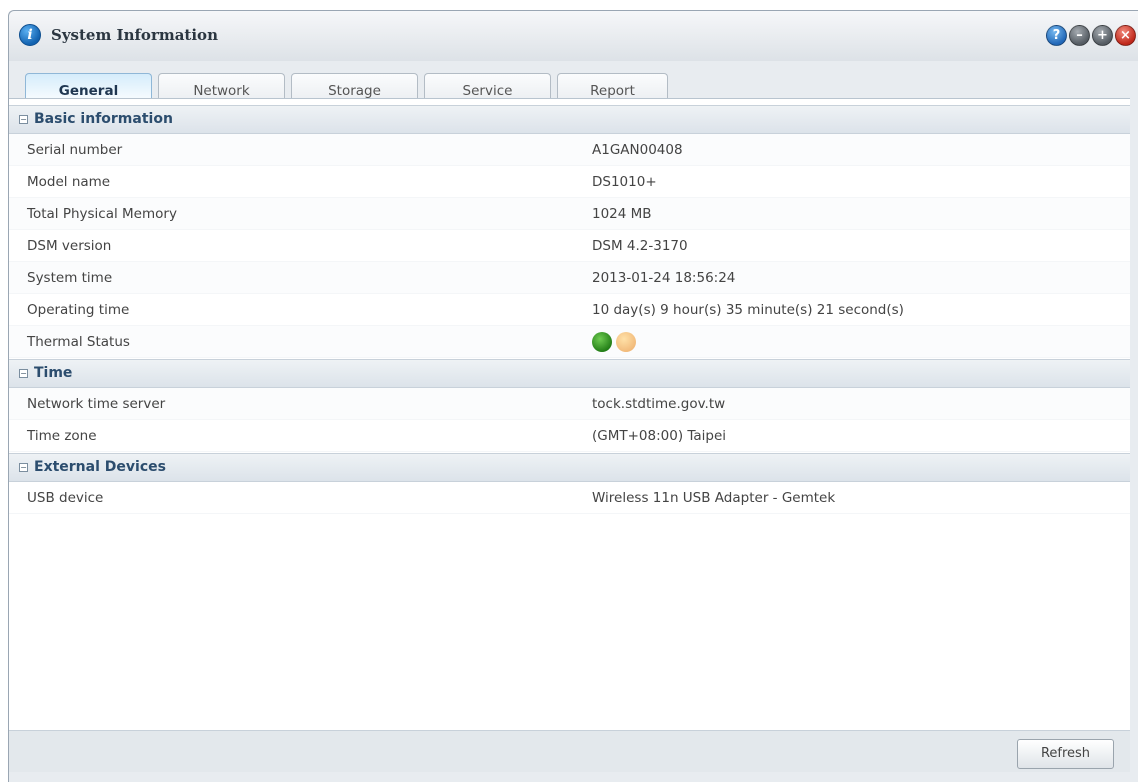 The height and width of the screenshot is (782, 1138). I want to click on help-button: ?, so click(1056, 35).